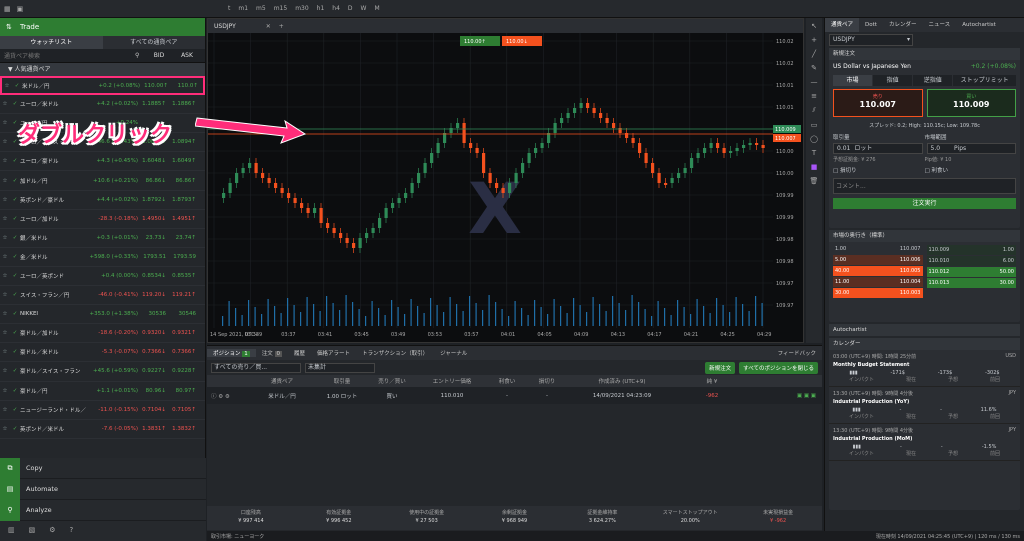 Image resolution: width=1024 pixels, height=541 pixels. I want to click on bid-price: 23.73↓, so click(153, 238).